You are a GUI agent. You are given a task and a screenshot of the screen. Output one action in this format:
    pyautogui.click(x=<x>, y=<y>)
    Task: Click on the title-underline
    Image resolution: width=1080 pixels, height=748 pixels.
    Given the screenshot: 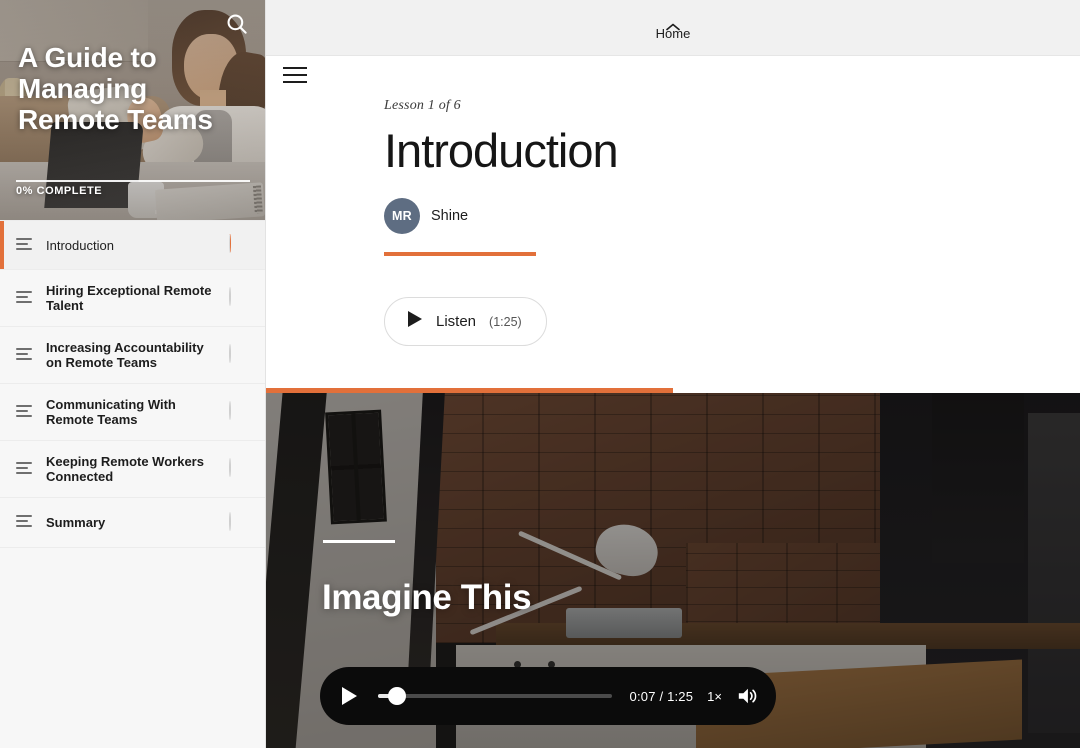 What is the action you would take?
    pyautogui.click(x=460, y=254)
    